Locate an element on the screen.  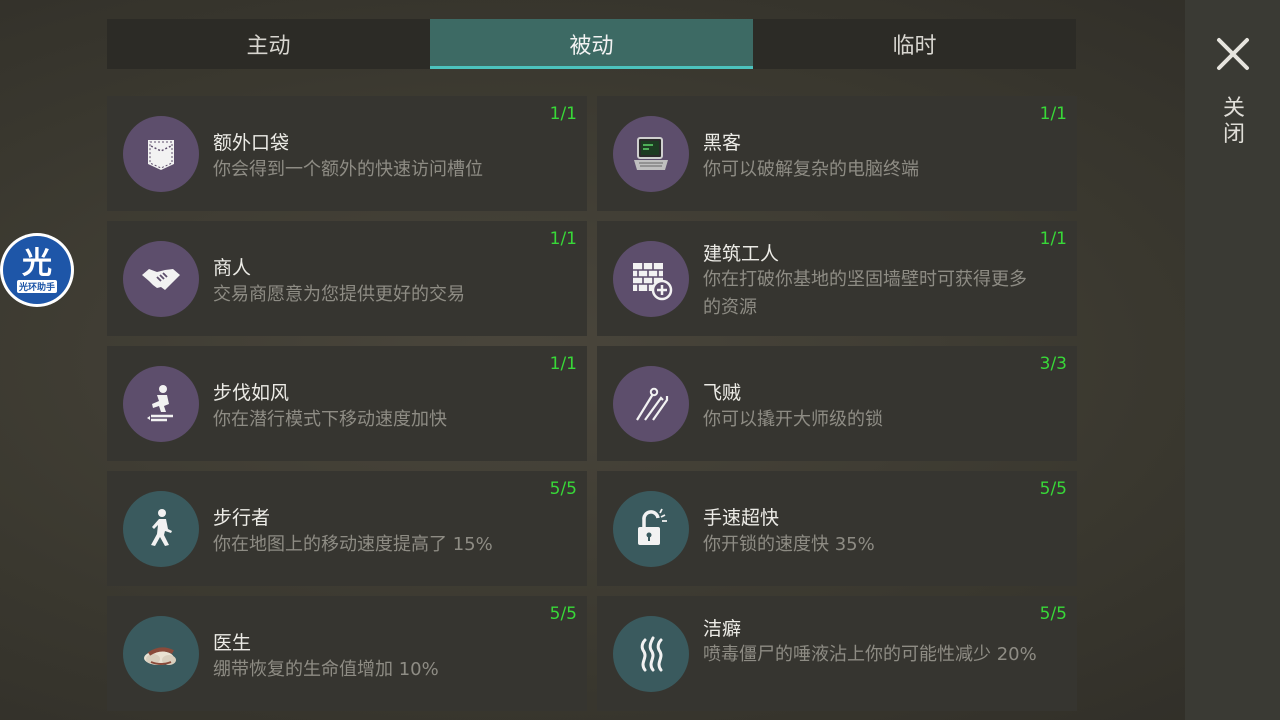
brick-wall-plus-icon is located at coordinates (651, 279).